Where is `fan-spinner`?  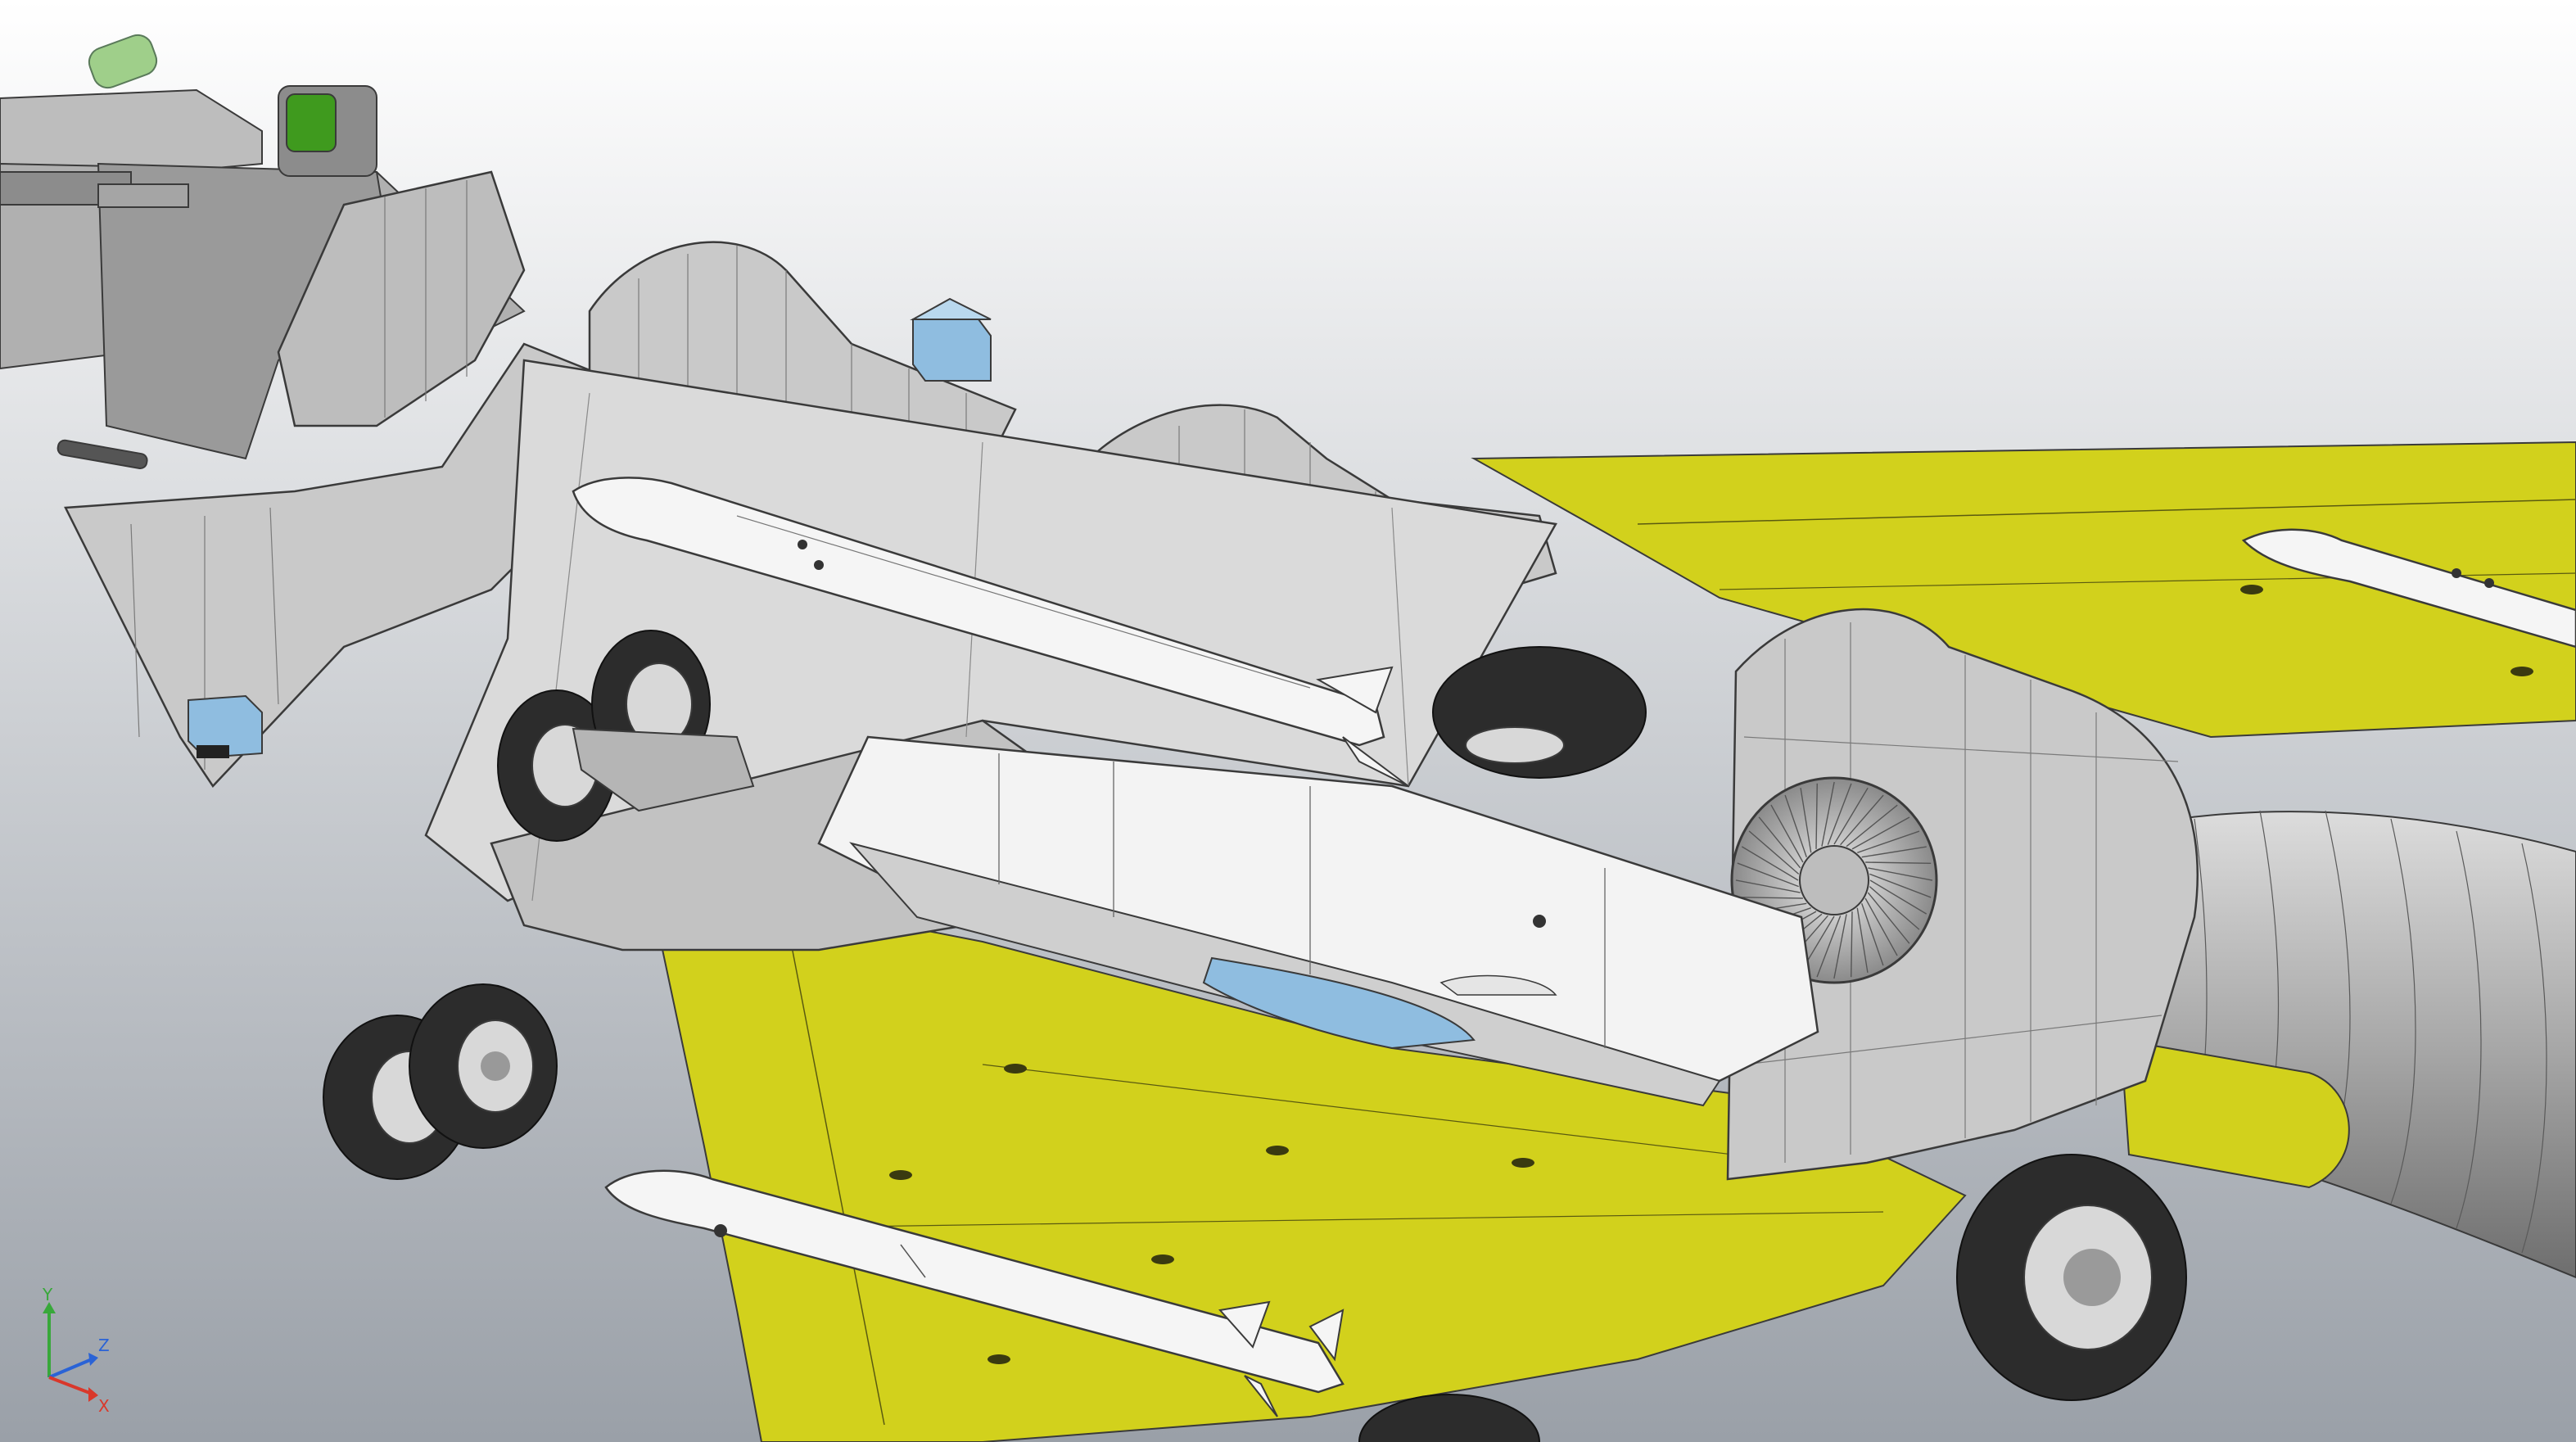 fan-spinner is located at coordinates (1834, 880).